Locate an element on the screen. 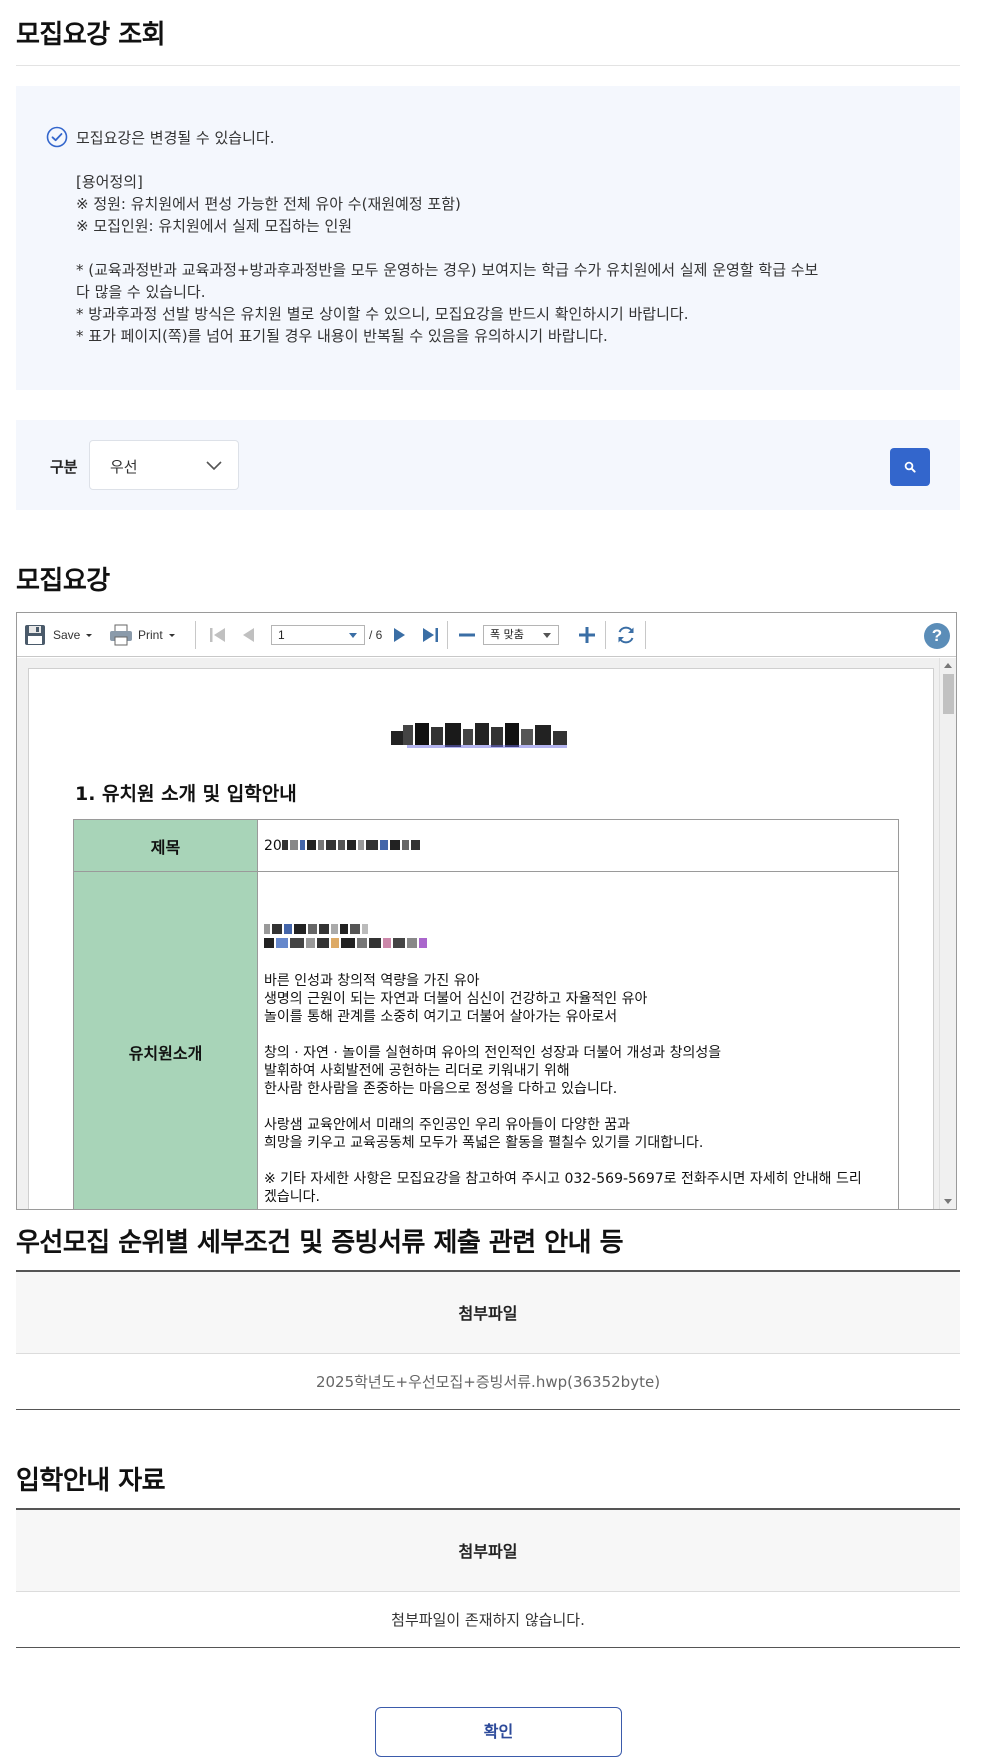 The width and height of the screenshot is (984, 1757). document-section-heading: 1. 유치원 소개 및 입학안내 is located at coordinates (186, 794).